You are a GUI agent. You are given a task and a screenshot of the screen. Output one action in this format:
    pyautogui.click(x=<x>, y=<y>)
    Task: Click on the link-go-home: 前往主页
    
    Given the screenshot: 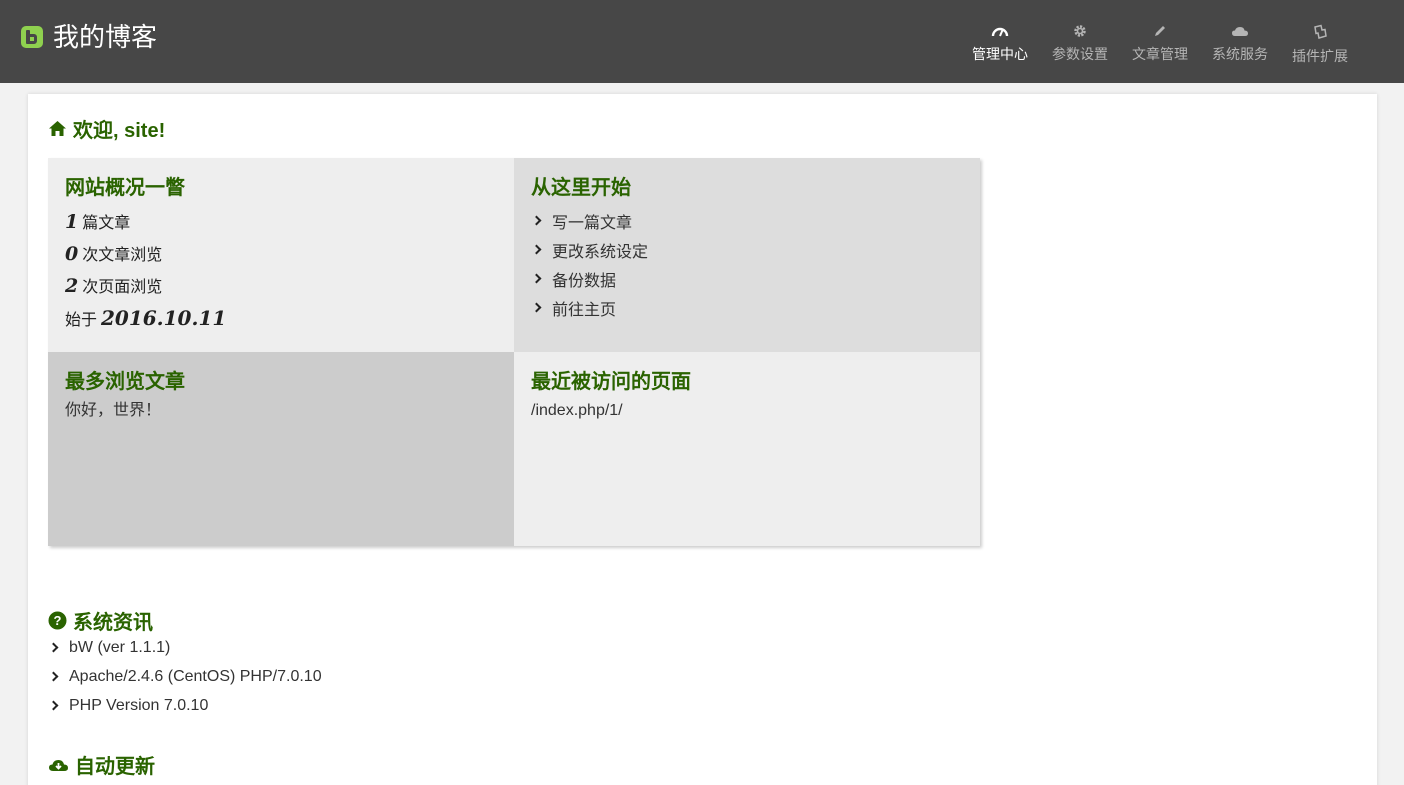 What is the action you would take?
    pyautogui.click(x=747, y=307)
    